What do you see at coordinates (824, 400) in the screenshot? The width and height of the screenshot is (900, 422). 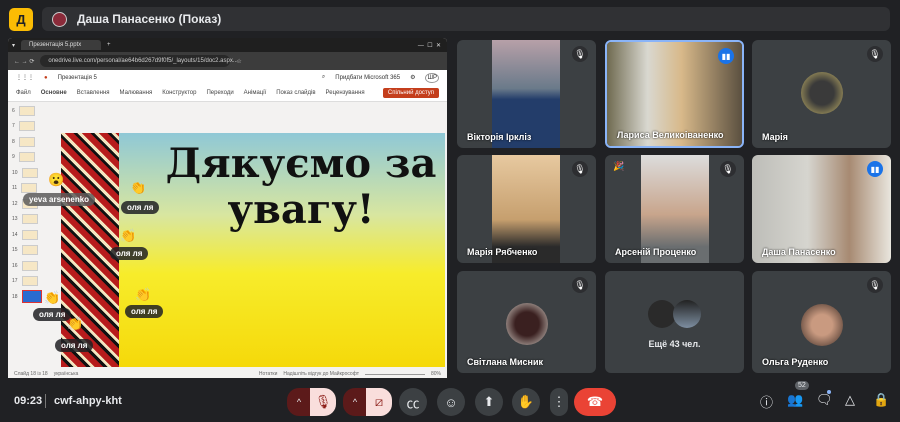 I see `chat-icon: 🗨` at bounding box center [824, 400].